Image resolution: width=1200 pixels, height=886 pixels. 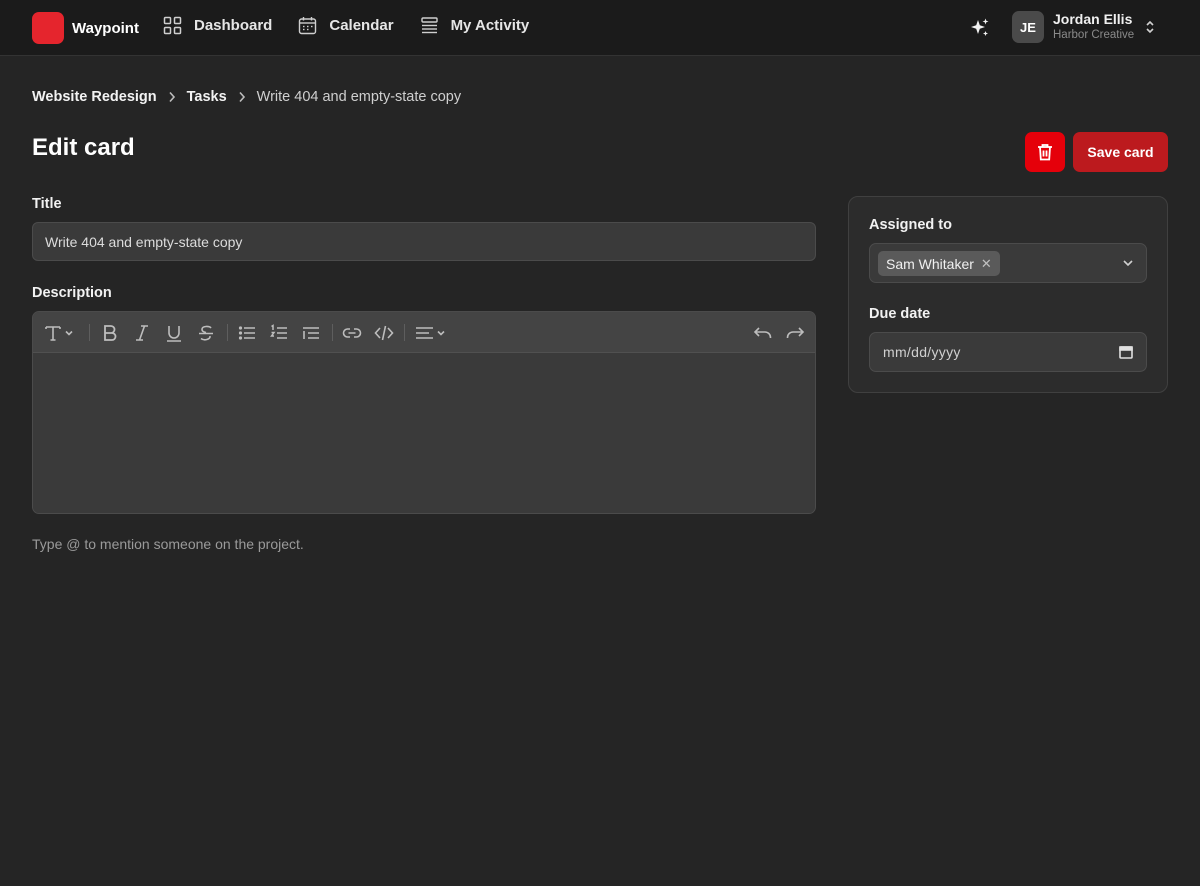 I want to click on redo-button, so click(x=795, y=332).